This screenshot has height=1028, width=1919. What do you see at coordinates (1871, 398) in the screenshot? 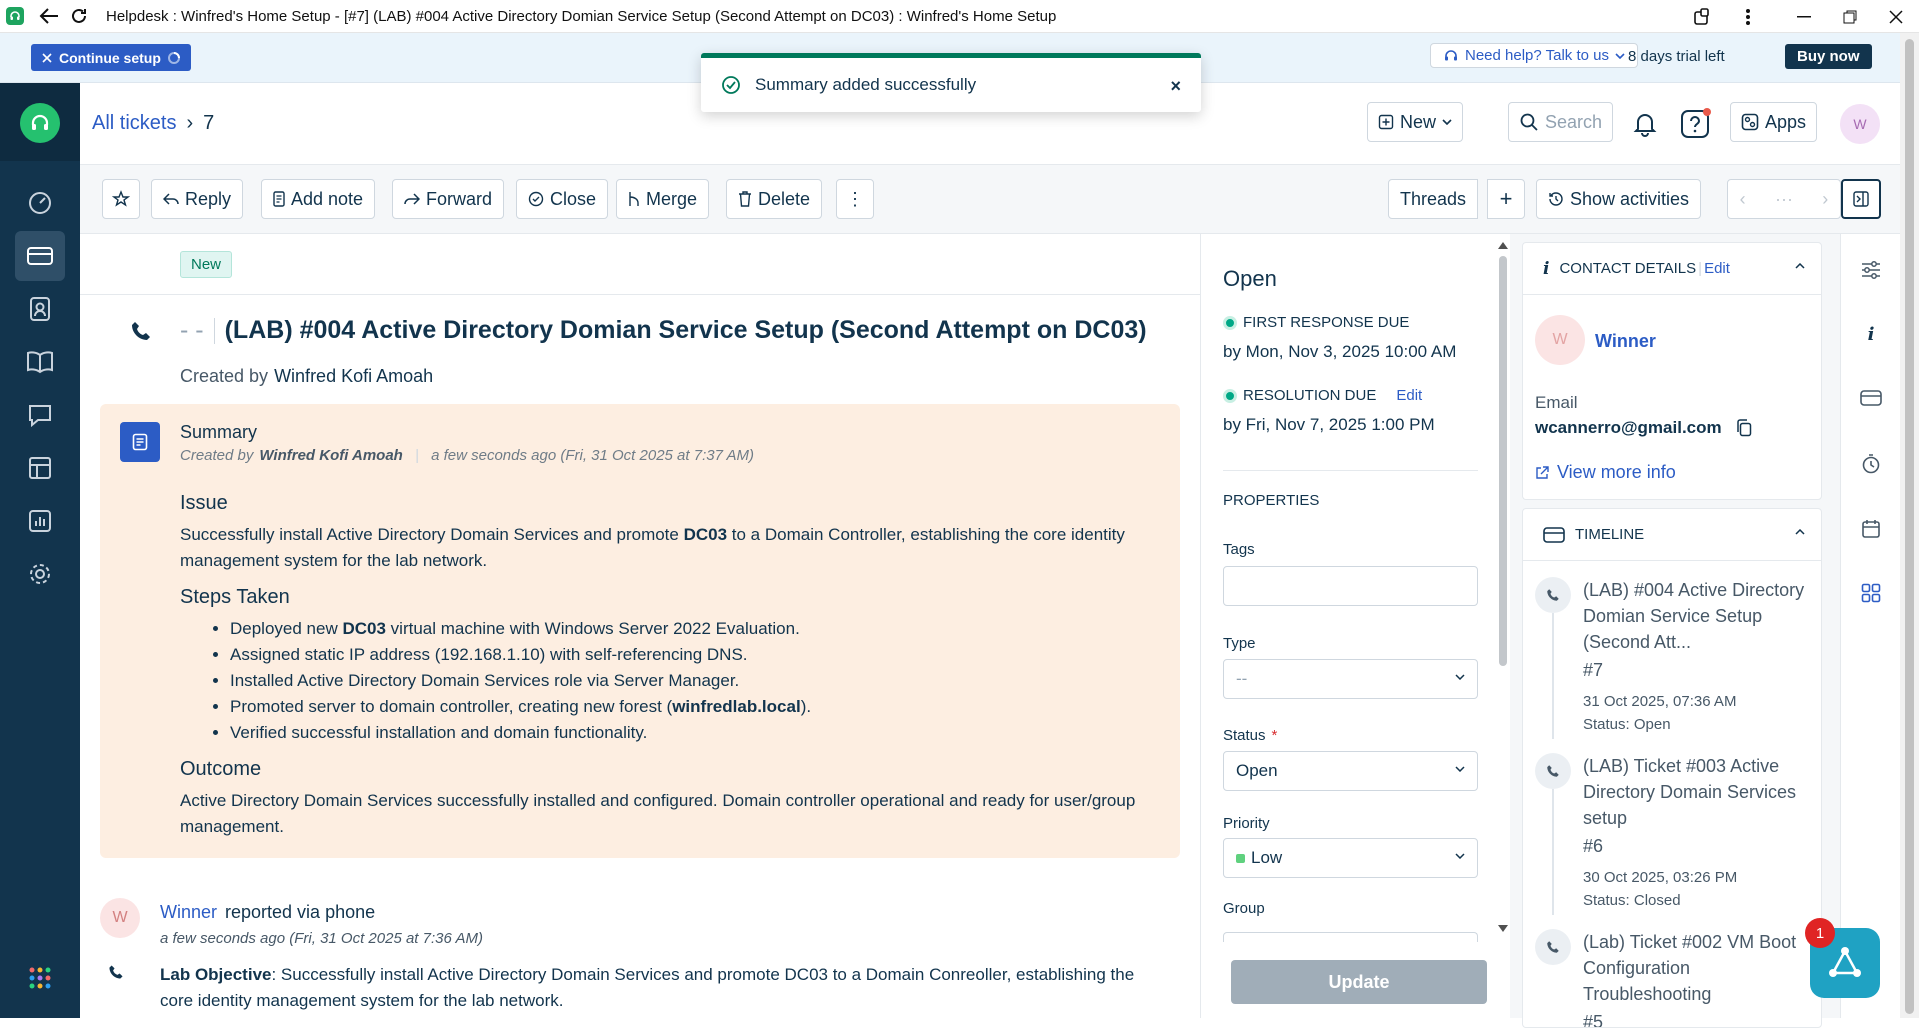
I see `ticket-icon` at bounding box center [1871, 398].